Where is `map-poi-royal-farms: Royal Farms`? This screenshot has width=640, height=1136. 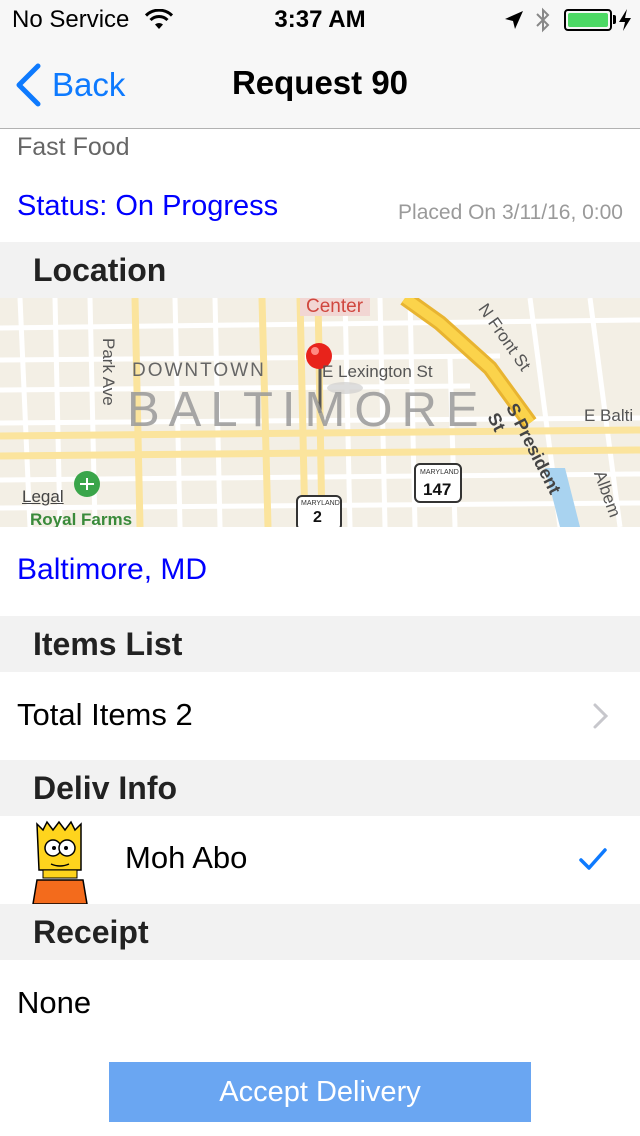 map-poi-royal-farms: Royal Farms is located at coordinates (81, 518).